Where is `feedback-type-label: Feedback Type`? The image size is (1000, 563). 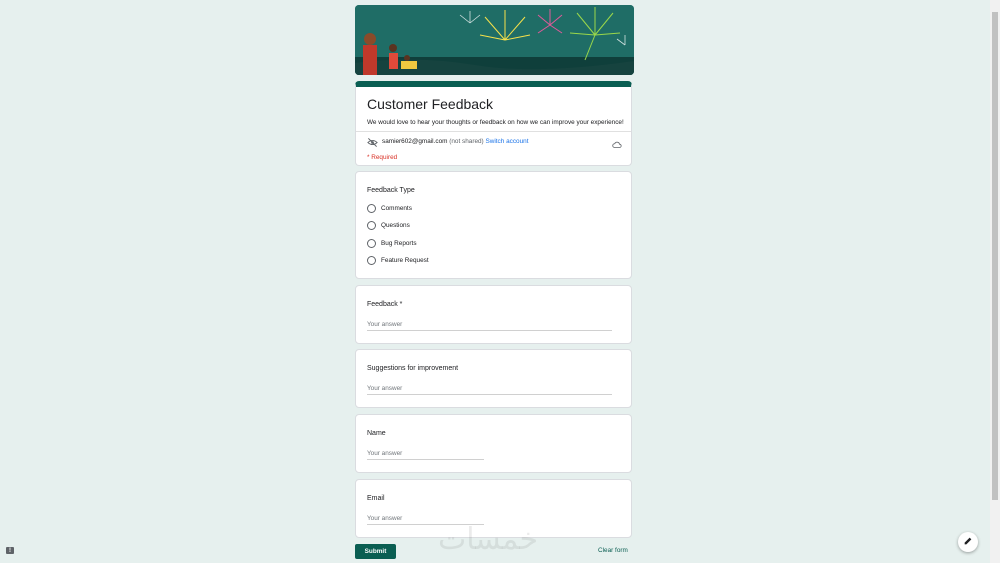 feedback-type-label: Feedback Type is located at coordinates (391, 190).